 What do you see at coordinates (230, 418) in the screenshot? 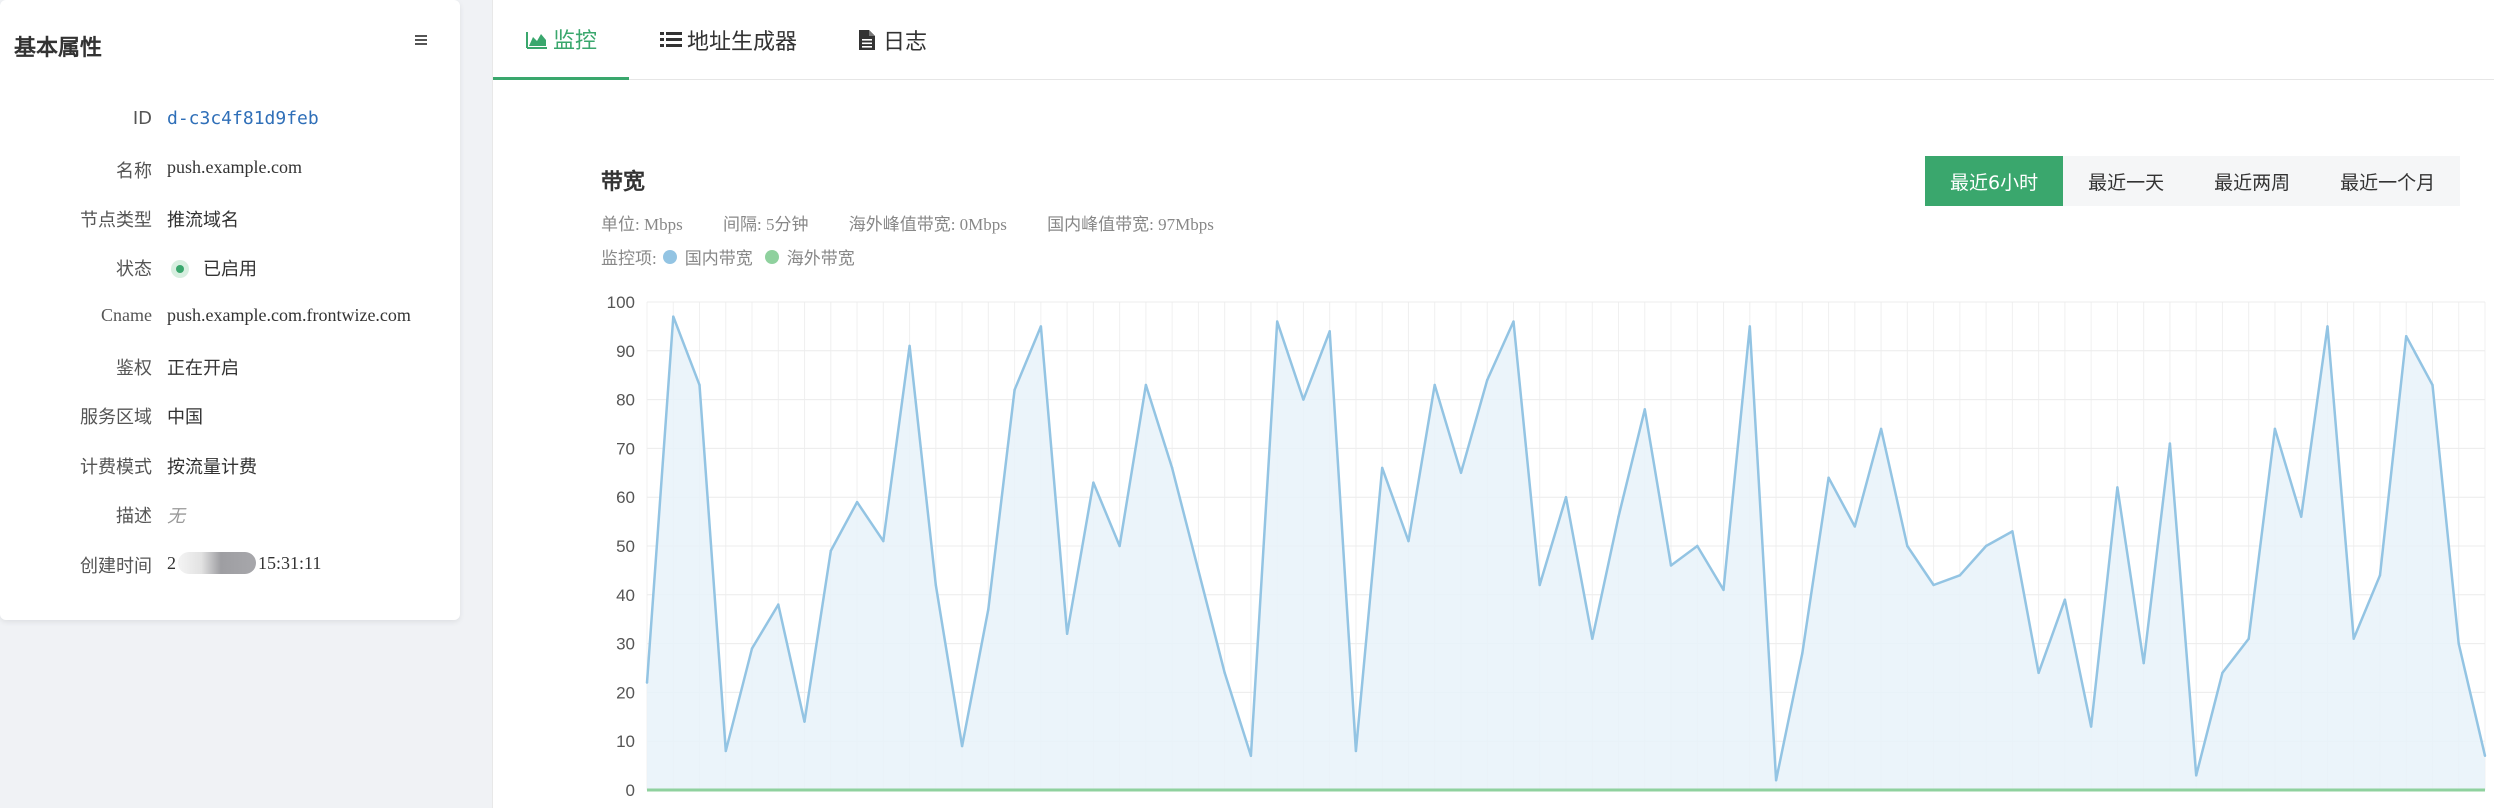
I see `prop-row-region: 服务区域 中国` at bounding box center [230, 418].